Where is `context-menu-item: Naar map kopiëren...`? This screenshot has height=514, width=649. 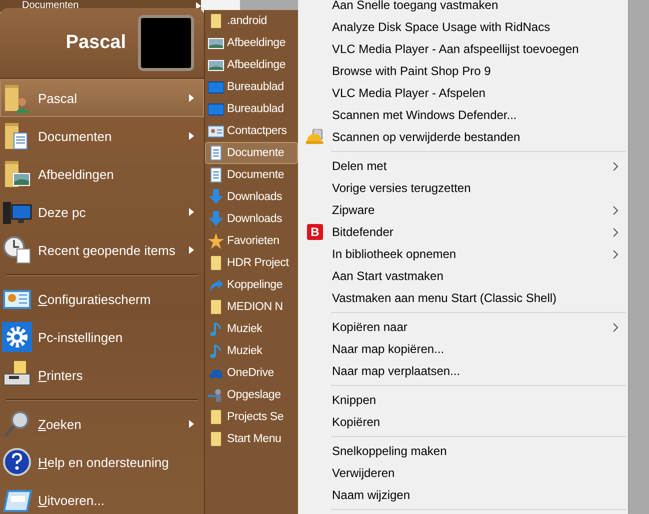 context-menu-item: Naar map kopiëren... is located at coordinates (463, 349).